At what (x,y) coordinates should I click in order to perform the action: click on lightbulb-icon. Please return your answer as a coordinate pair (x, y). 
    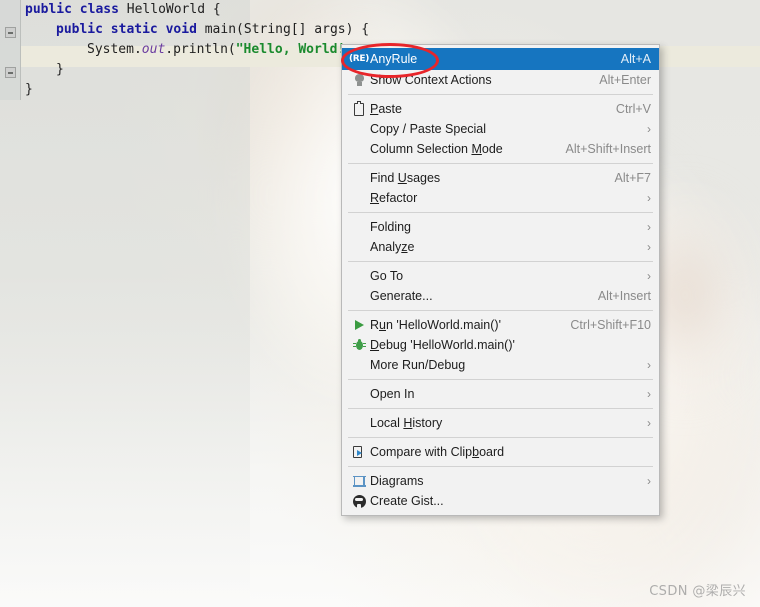
    Looking at the image, I should click on (359, 80).